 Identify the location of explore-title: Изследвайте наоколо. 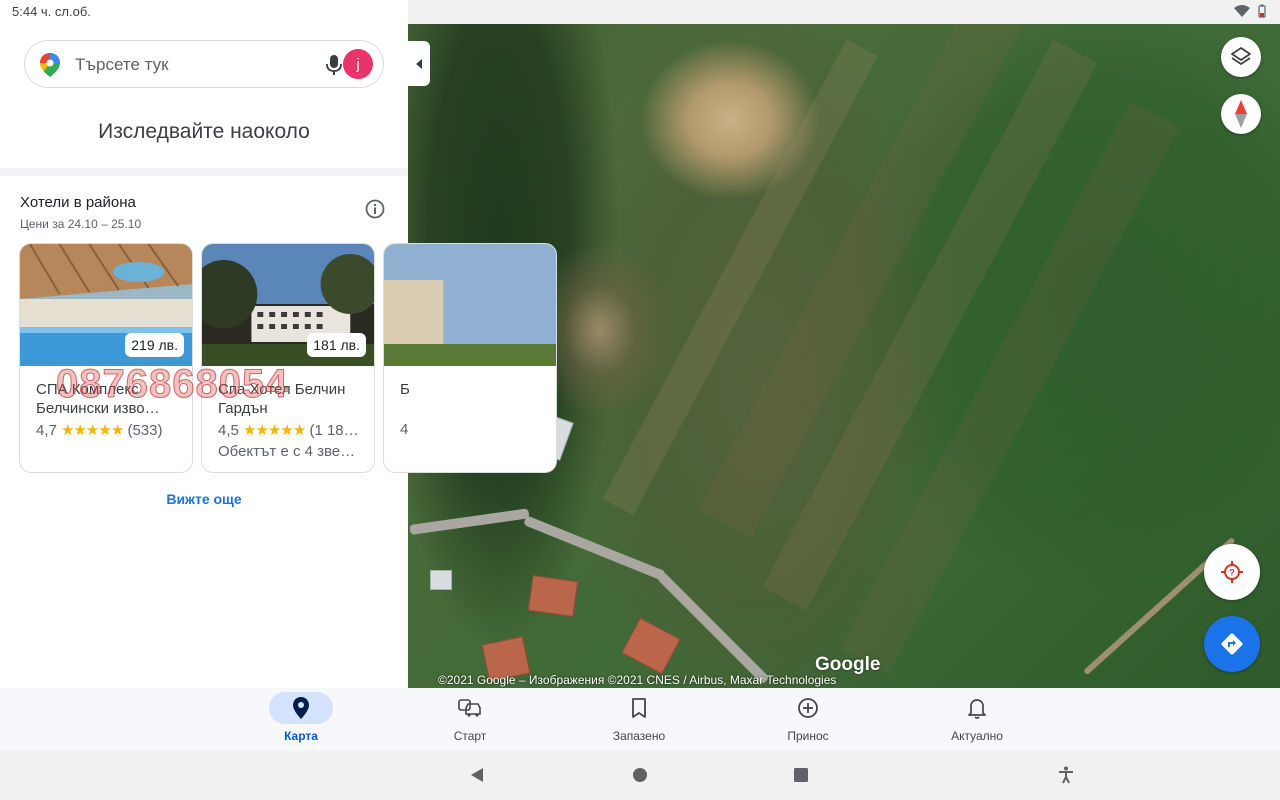
(204, 131).